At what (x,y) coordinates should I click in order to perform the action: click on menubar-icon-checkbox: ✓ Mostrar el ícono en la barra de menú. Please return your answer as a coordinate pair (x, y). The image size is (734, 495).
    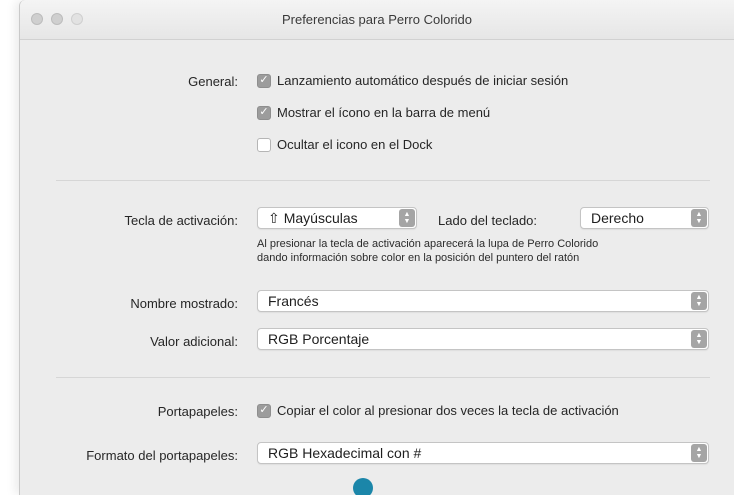
    Looking at the image, I should click on (373, 112).